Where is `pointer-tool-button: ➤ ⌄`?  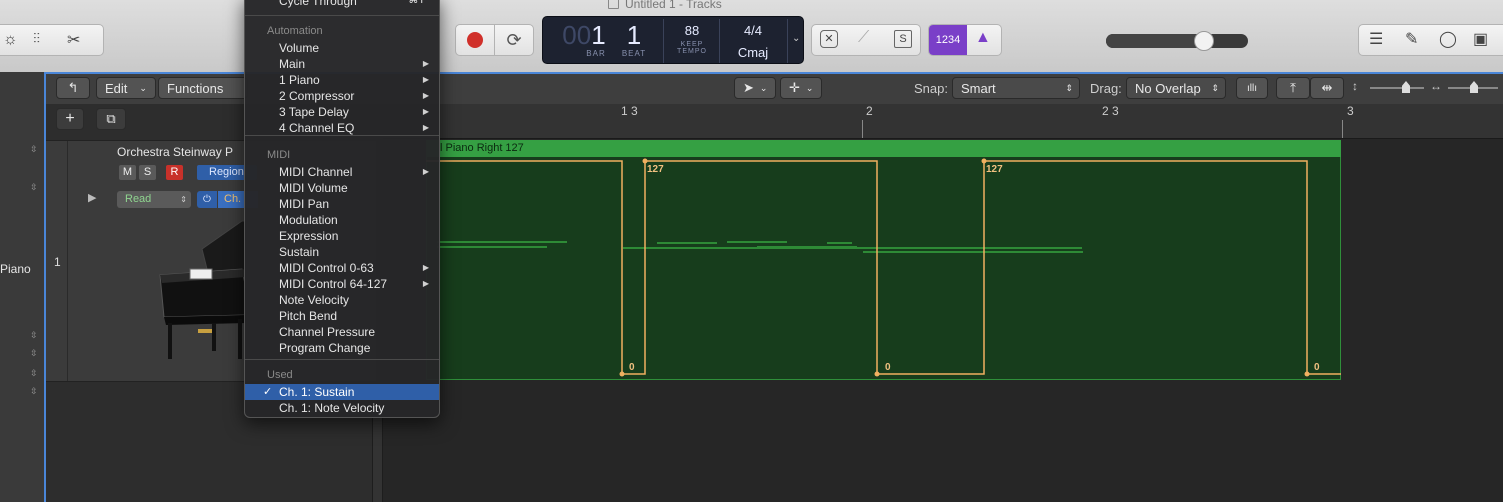 pointer-tool-button: ➤ ⌄ is located at coordinates (755, 88).